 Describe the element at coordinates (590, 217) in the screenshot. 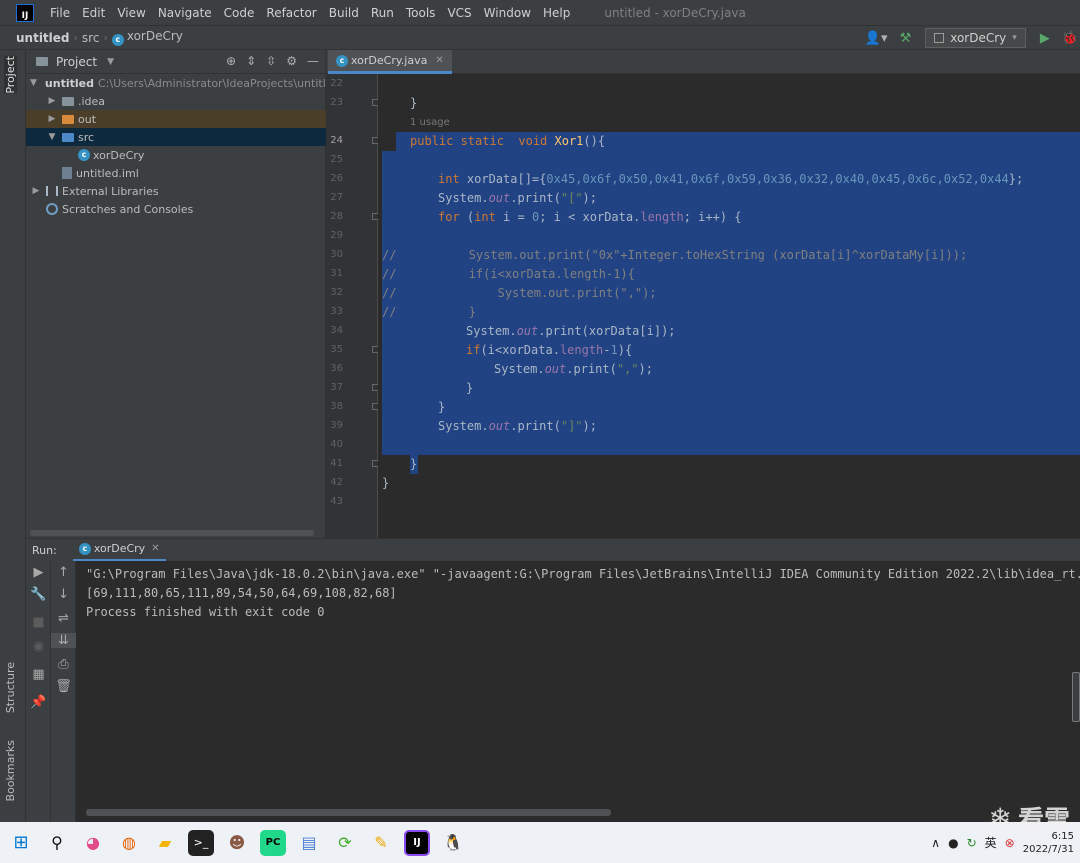

I see `code-token: ; i < xorData.` at that location.